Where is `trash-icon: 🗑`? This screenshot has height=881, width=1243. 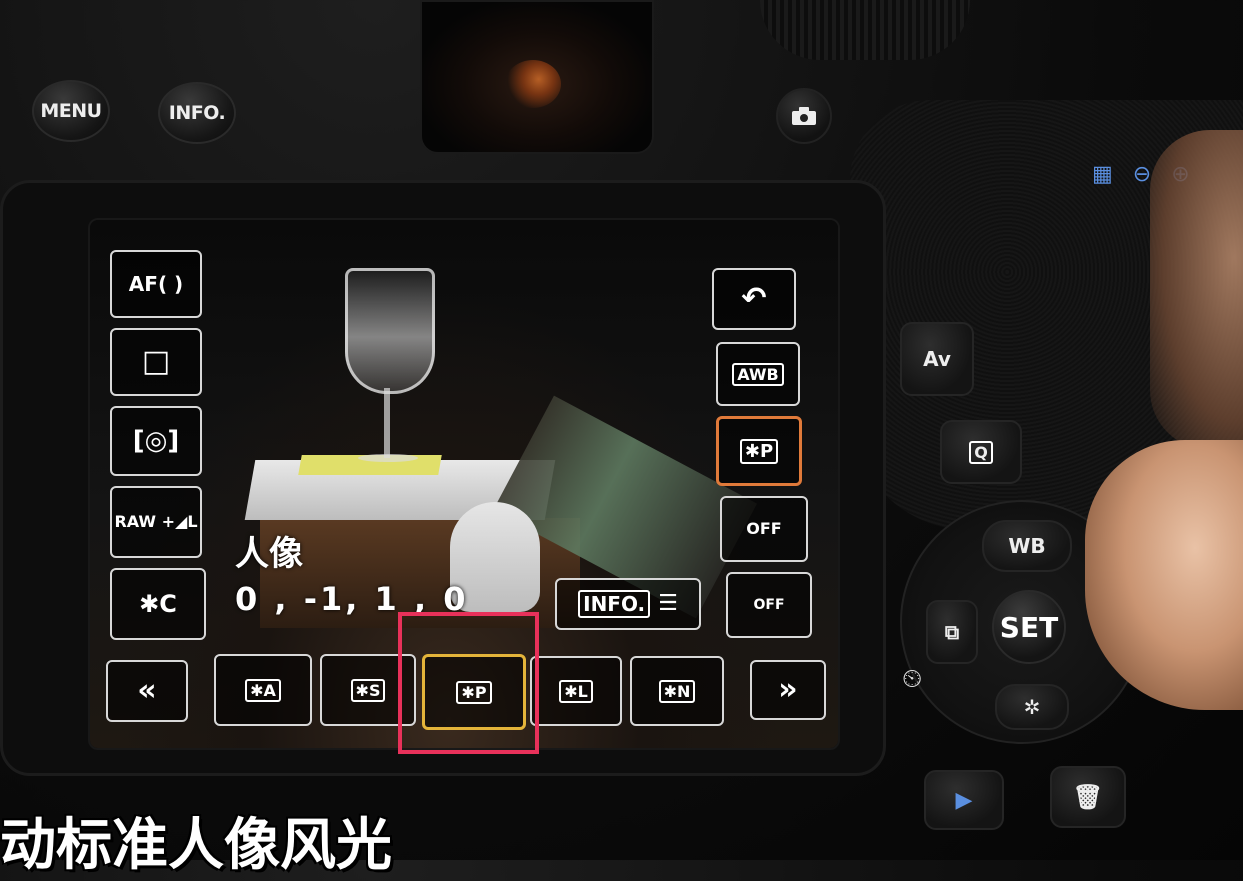
trash-icon: 🗑 is located at coordinates (1088, 797).